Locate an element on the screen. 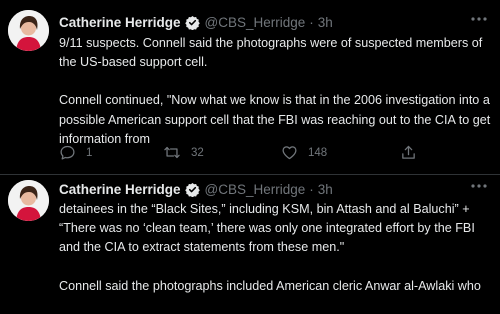 Image resolution: width=500 pixels, height=314 pixels. tweet-actions: 1 32 148 is located at coordinates (274, 154).